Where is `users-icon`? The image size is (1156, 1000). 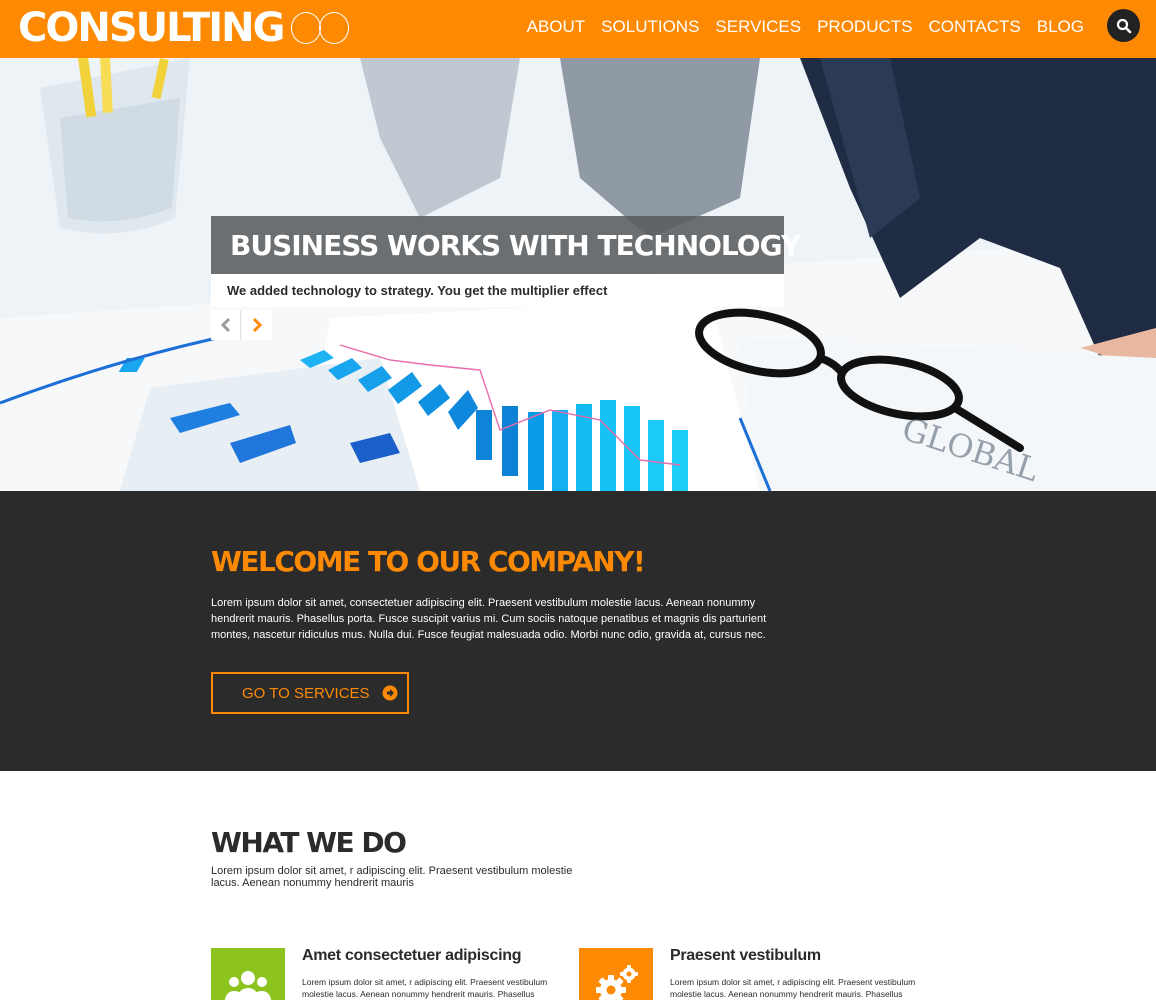 users-icon is located at coordinates (248, 974).